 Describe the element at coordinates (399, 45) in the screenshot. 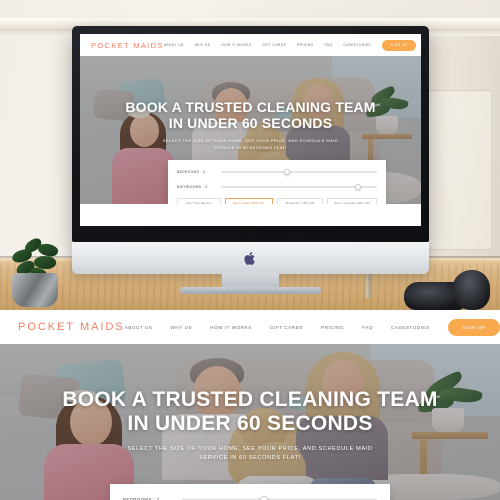

I see `signup-button-small: SIGN UP` at that location.